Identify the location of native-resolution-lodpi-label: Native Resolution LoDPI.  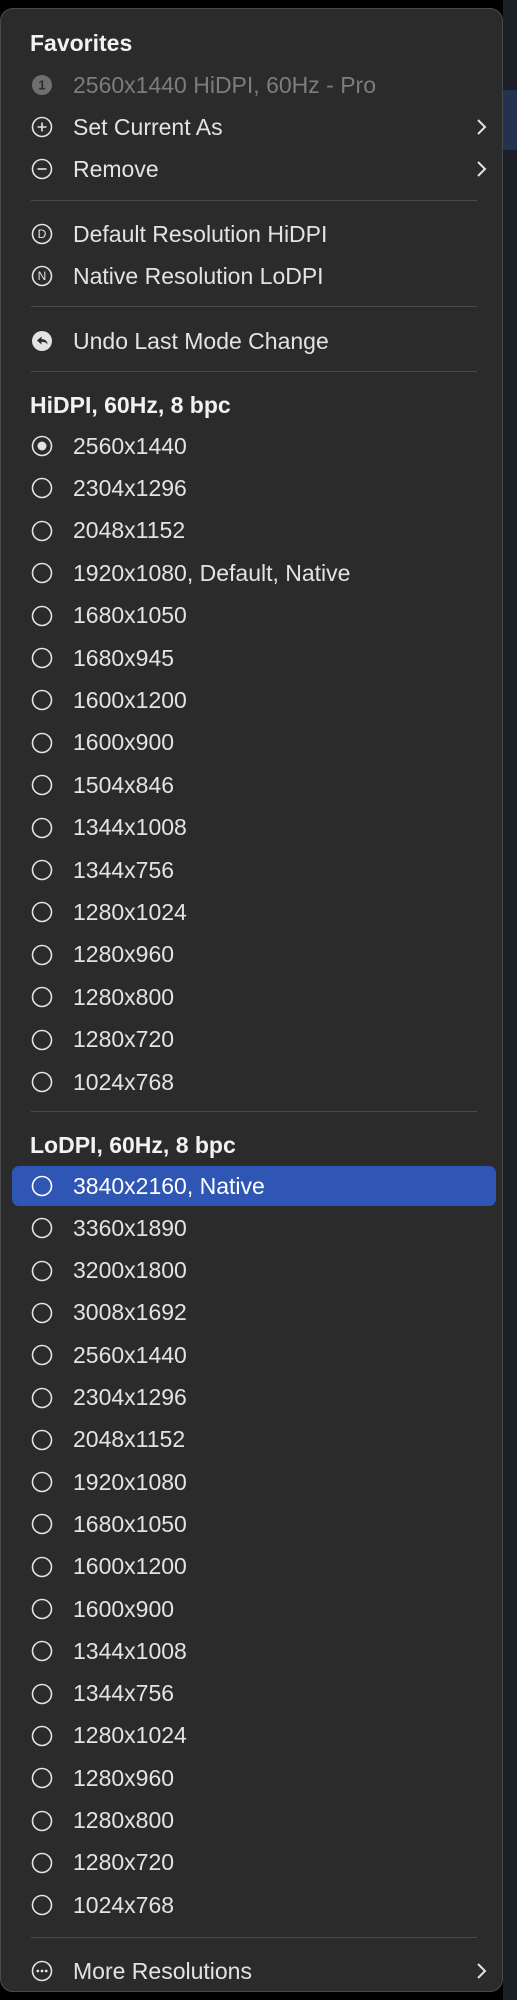
(198, 275).